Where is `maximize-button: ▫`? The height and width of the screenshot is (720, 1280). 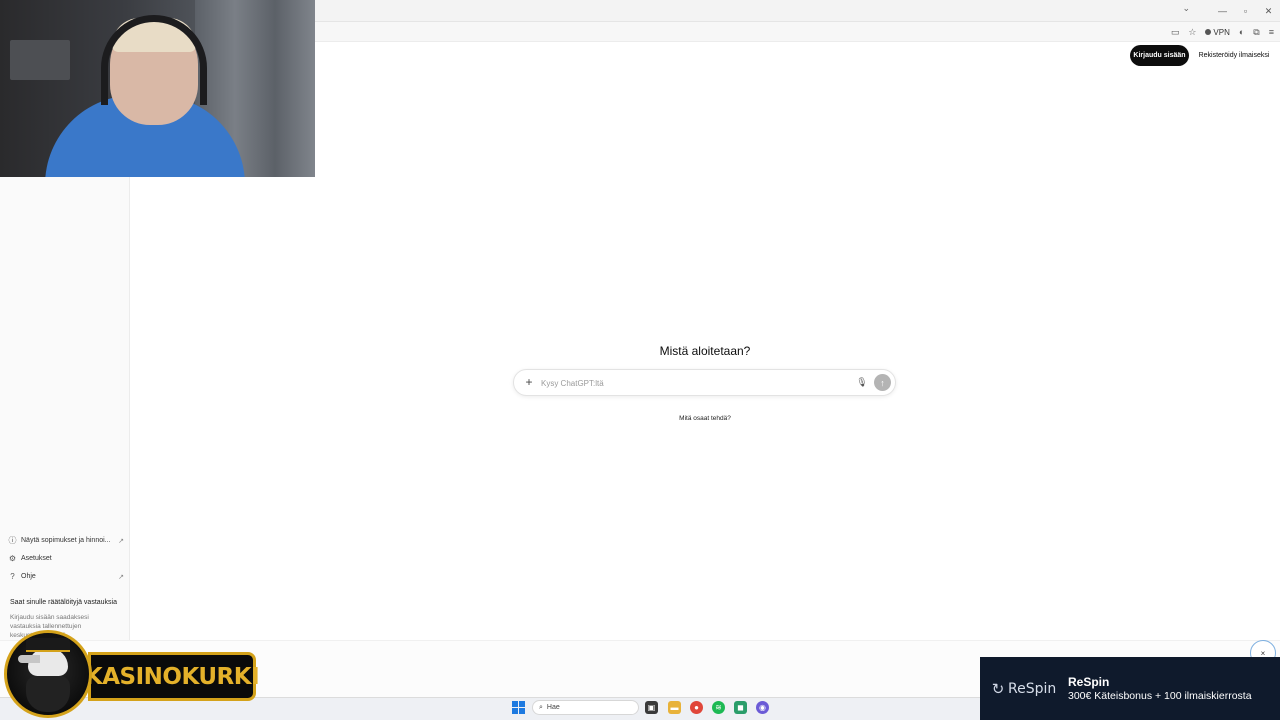 maximize-button: ▫ is located at coordinates (1245, 11).